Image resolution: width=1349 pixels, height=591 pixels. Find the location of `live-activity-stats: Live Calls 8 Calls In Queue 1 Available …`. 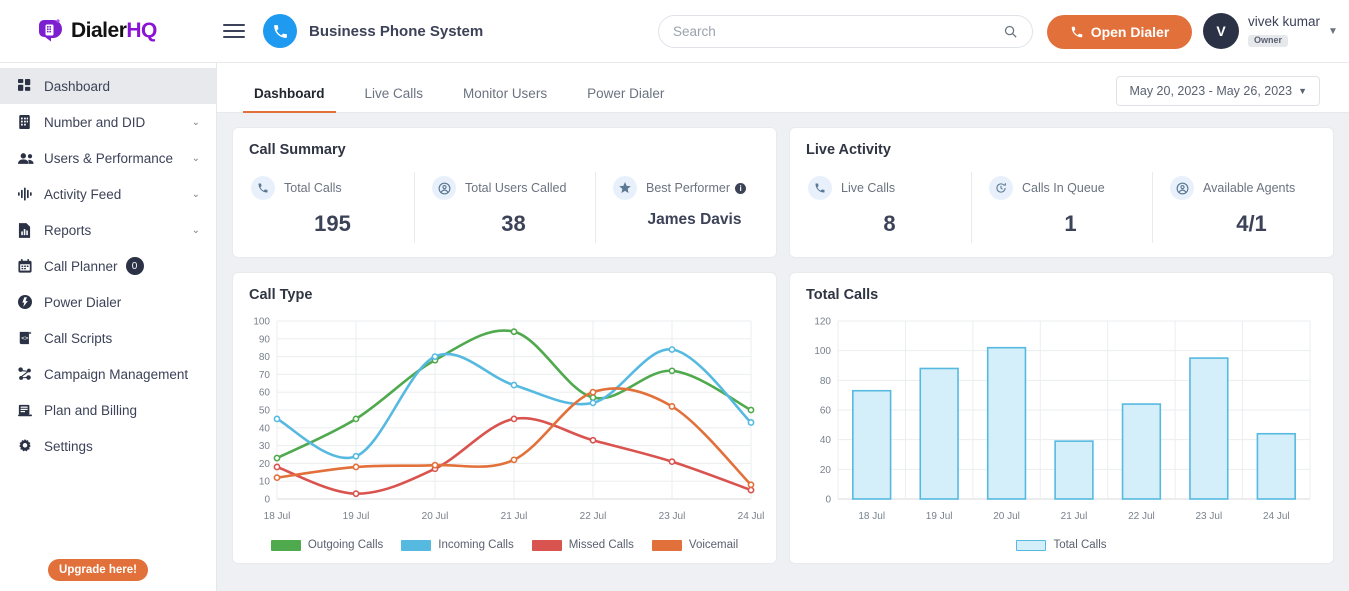

live-activity-stats: Live Calls 8 Calls In Queue 1 Available … is located at coordinates (1061, 207).